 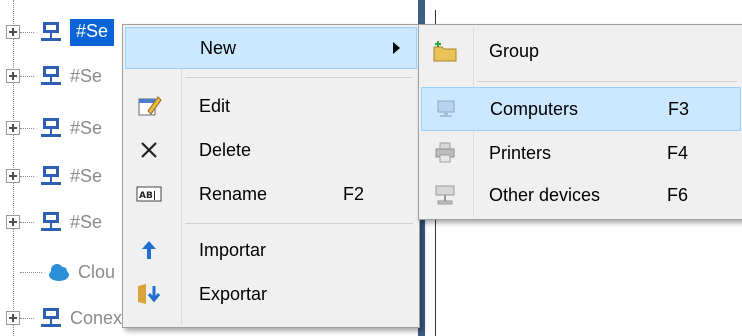 I want to click on tree-node-server-4: #Se, so click(x=54, y=176).